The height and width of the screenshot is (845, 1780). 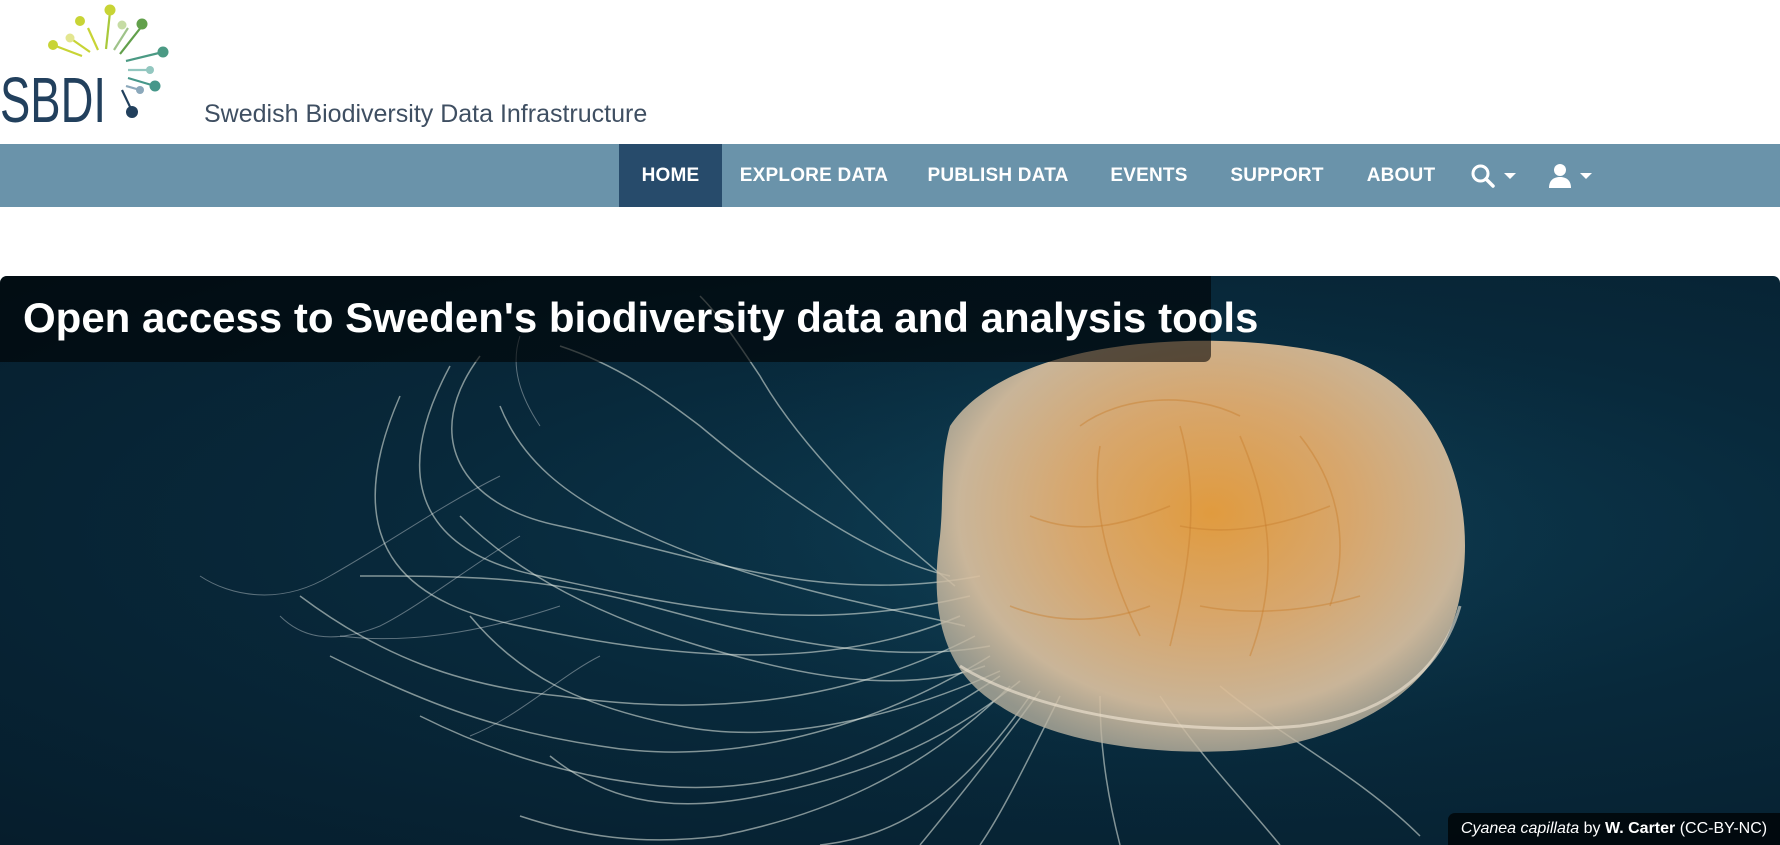 I want to click on sbdi-logo: SBDI, so click(x=87, y=65).